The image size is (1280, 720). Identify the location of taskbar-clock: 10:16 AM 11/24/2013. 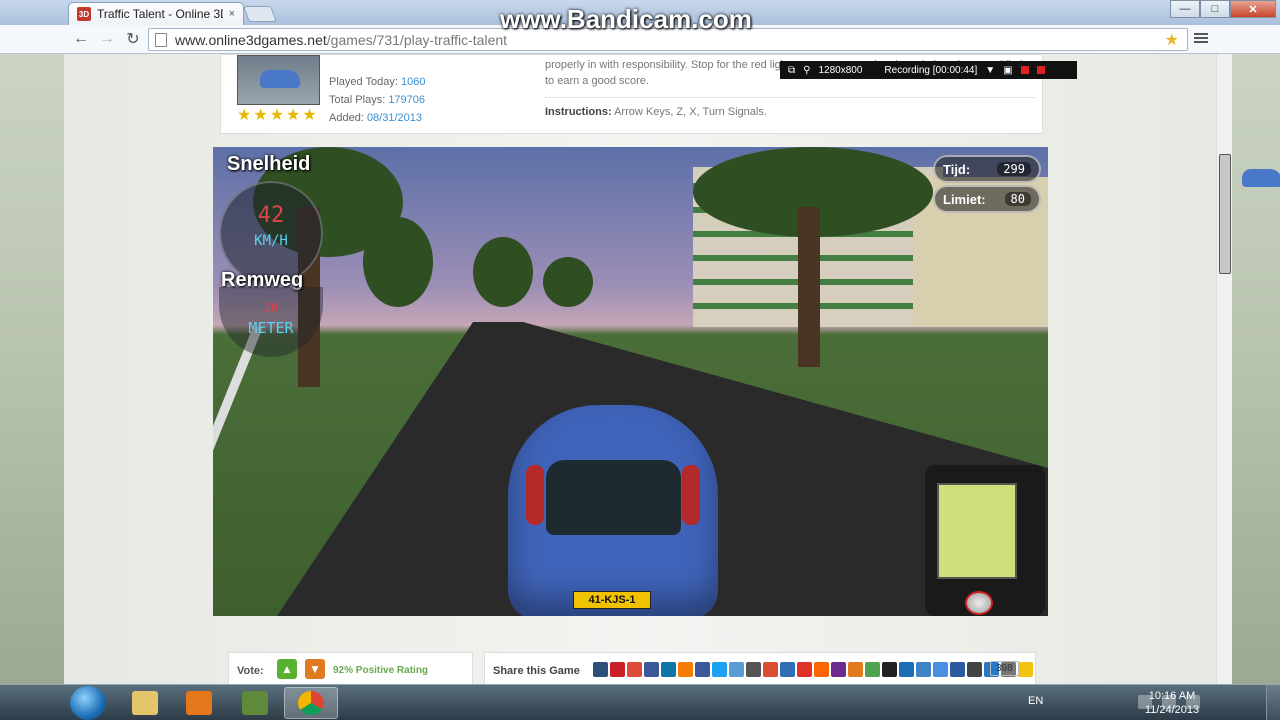
(1172, 703).